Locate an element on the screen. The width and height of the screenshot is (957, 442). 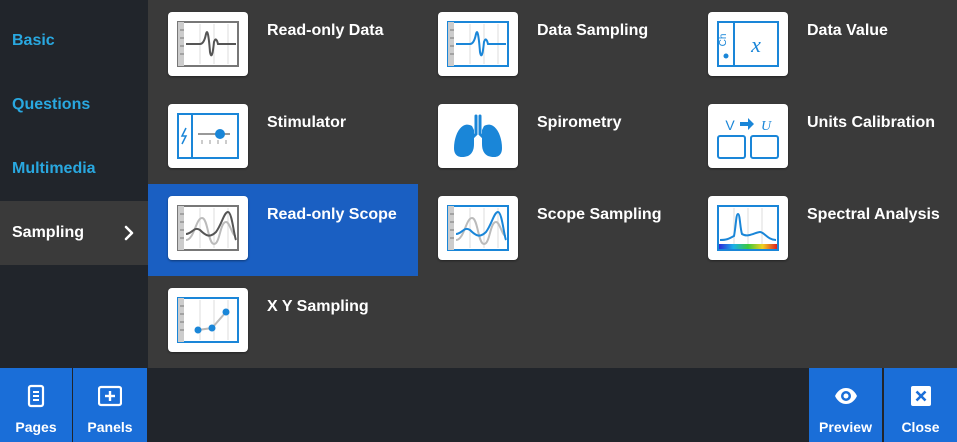
tile-scope-sampling: Scope Sampling is located at coordinates (553, 230).